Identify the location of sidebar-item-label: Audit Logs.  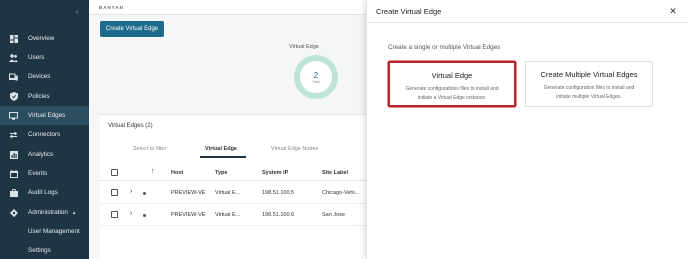
(43, 192).